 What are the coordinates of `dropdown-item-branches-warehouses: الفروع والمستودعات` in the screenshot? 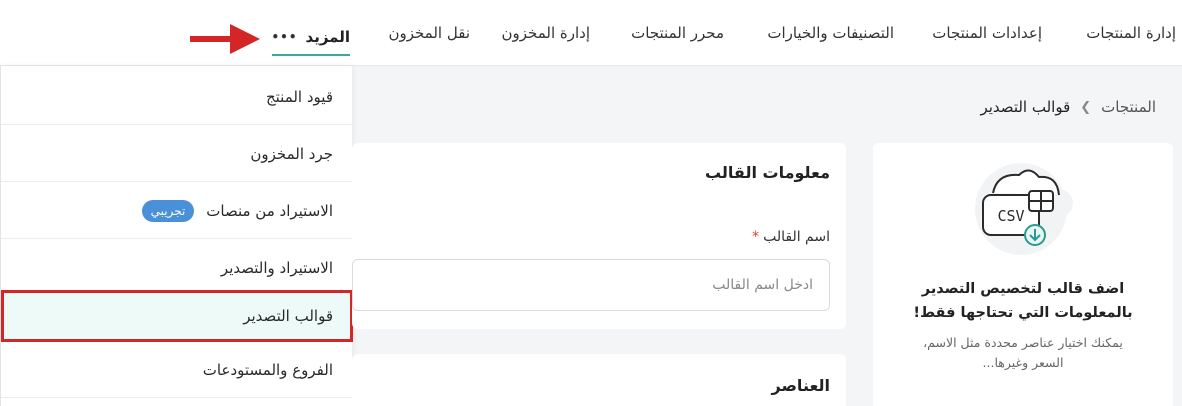 It's located at (177, 370).